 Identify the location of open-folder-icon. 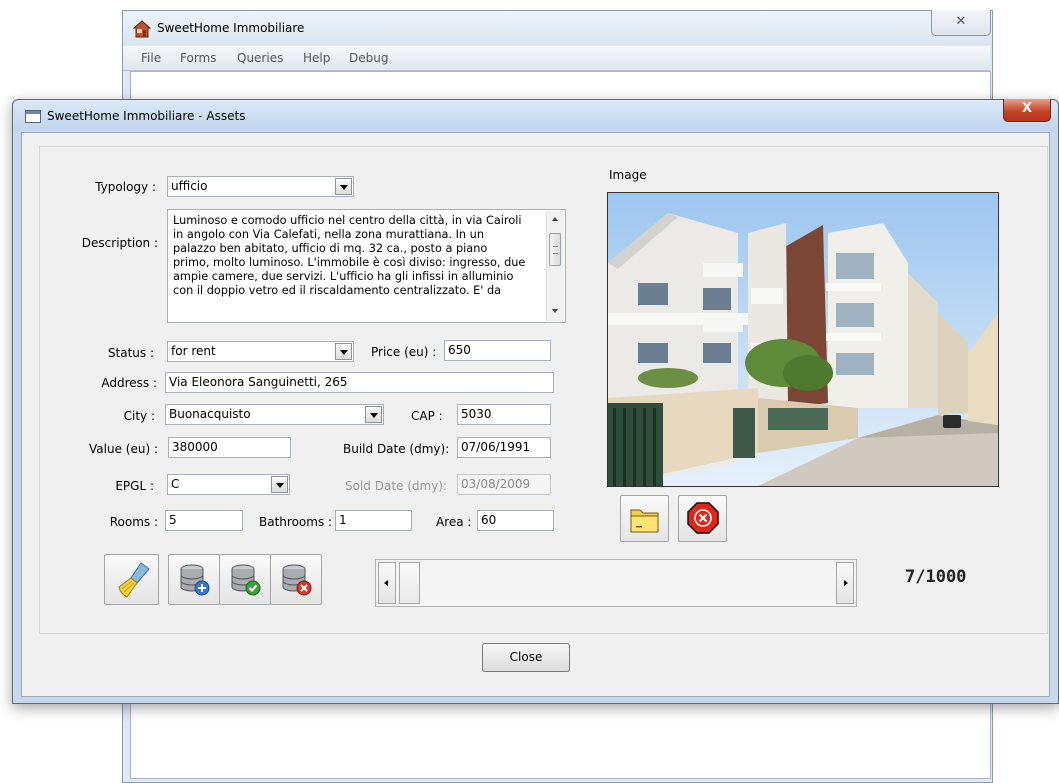
(644, 521).